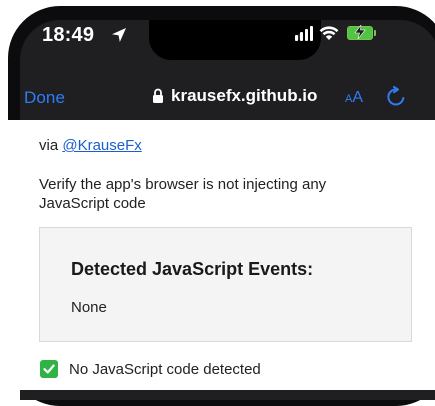  What do you see at coordinates (68, 35) in the screenshot?
I see `status-time: 18:49` at bounding box center [68, 35].